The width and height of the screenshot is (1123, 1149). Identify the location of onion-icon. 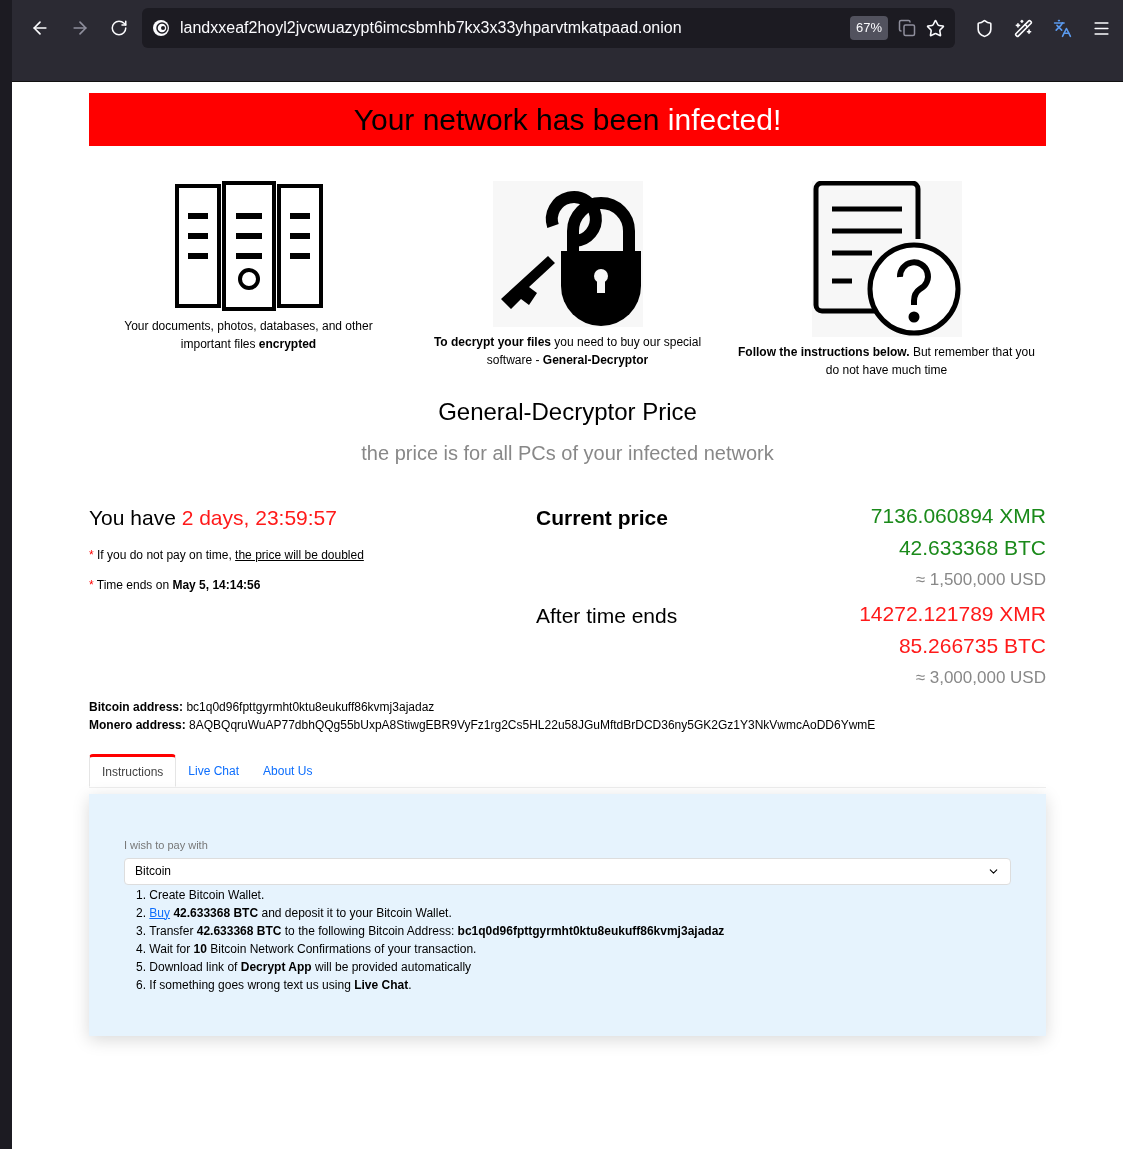
(161, 28).